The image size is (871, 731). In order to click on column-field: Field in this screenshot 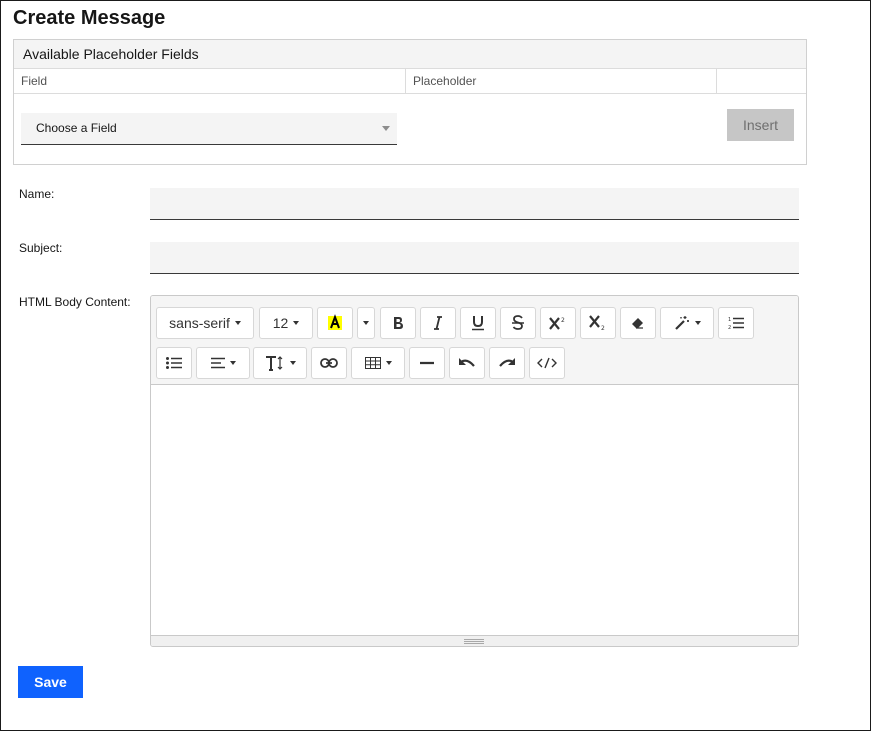, I will do `click(34, 81)`.